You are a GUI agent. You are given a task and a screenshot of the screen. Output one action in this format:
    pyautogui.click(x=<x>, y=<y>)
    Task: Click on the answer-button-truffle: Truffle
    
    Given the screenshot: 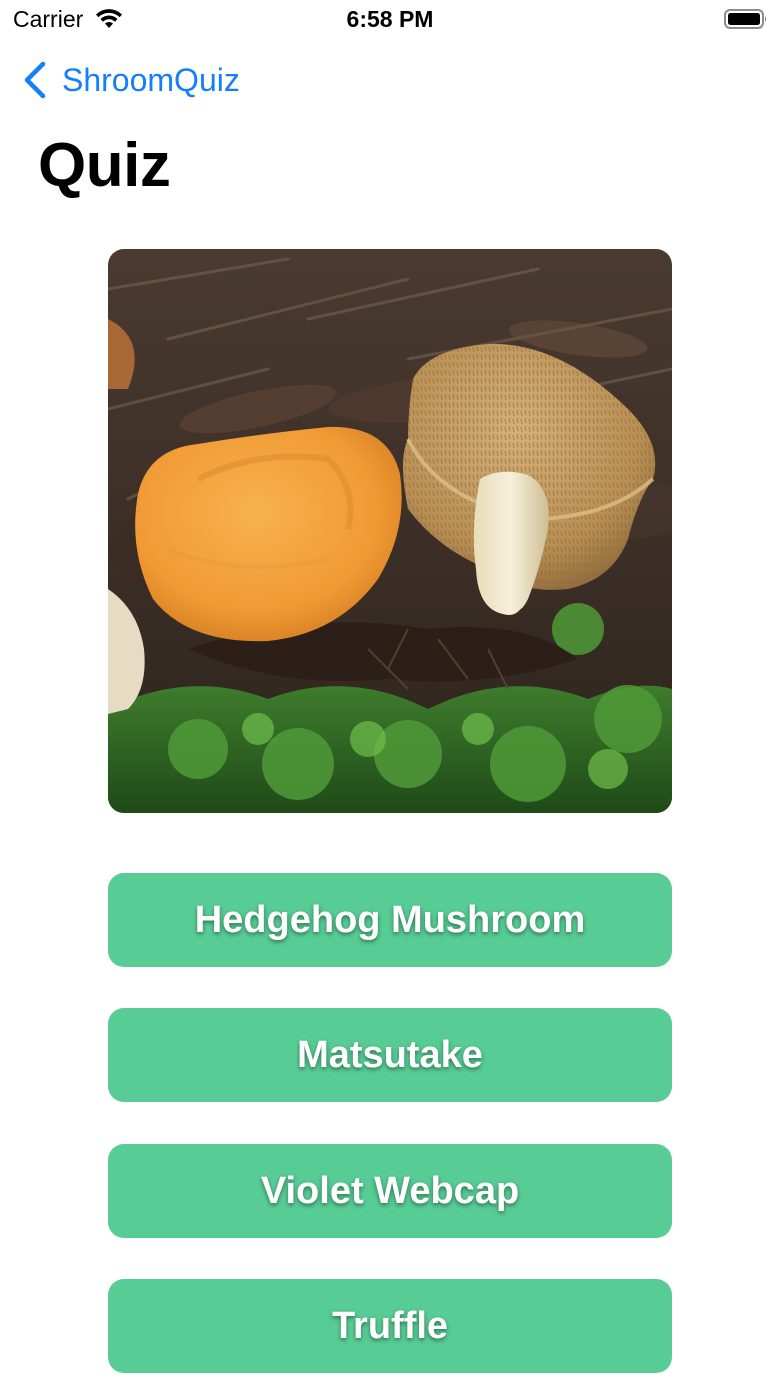 What is the action you would take?
    pyautogui.click(x=390, y=1326)
    